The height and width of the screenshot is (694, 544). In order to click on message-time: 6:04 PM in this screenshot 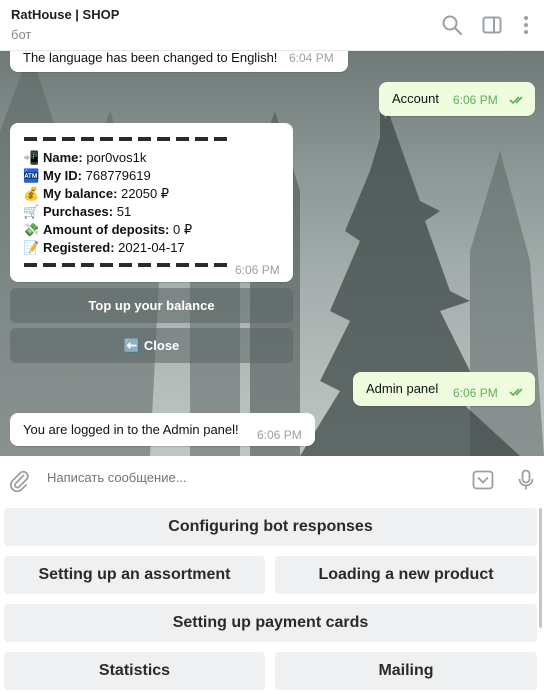, I will do `click(311, 58)`.